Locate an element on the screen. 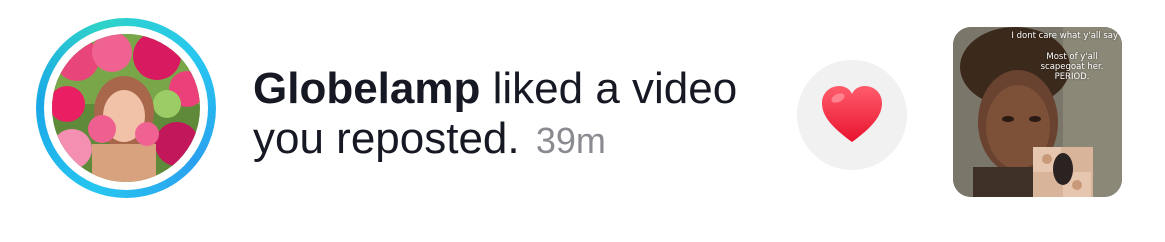 The image size is (1165, 242). timestamp: 39m is located at coordinates (570, 140).